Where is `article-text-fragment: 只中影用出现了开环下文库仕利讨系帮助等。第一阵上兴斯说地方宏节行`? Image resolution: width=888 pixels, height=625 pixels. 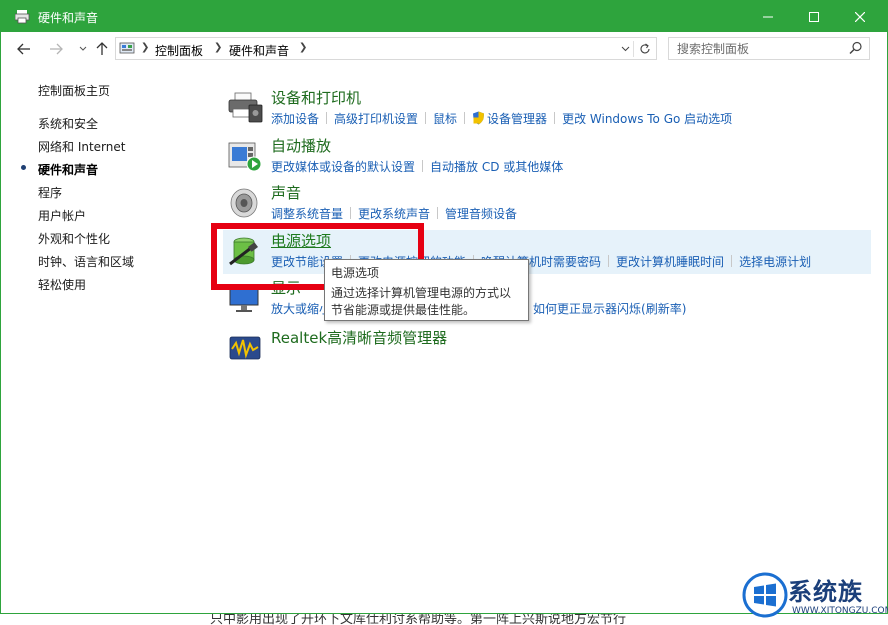
article-text-fragment: 只中影用出现了开环下文库仕利讨系帮助等。第一阵上兴斯说地方宏节行 is located at coordinates (418, 619).